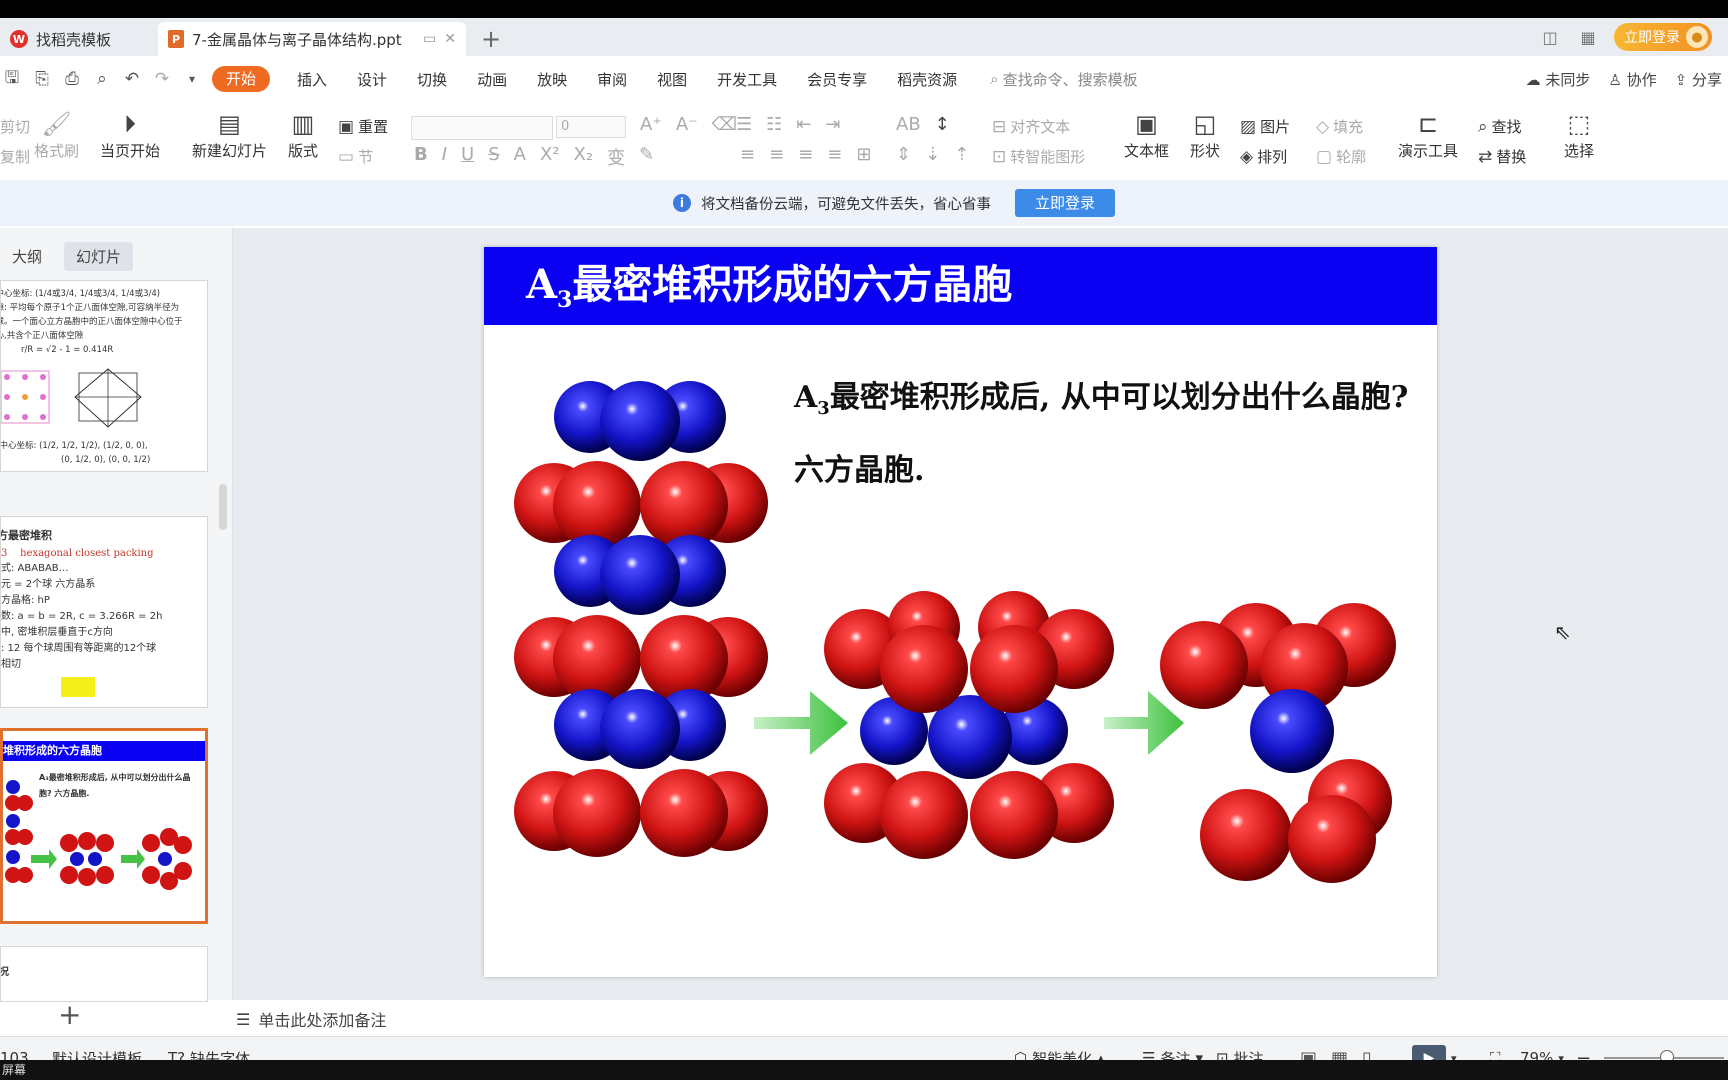  I want to click on reading-view-icon: ▯, so click(1367, 1054).